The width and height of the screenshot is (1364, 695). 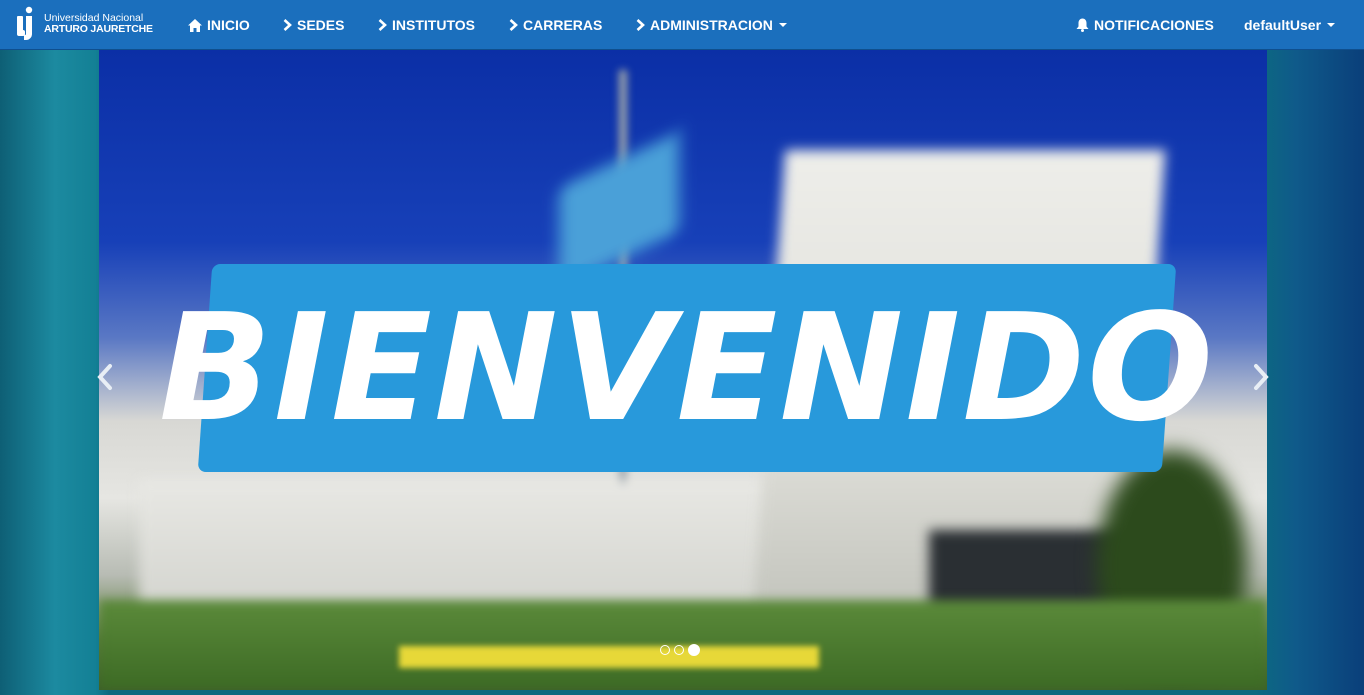 I want to click on nav-inicio-label: INICIO, so click(x=228, y=25).